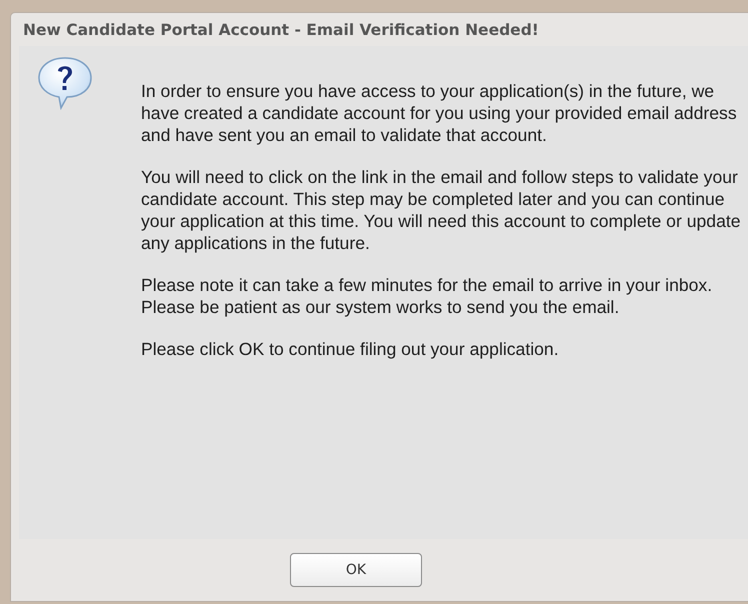  What do you see at coordinates (356, 570) in the screenshot?
I see `ok-button: OK` at bounding box center [356, 570].